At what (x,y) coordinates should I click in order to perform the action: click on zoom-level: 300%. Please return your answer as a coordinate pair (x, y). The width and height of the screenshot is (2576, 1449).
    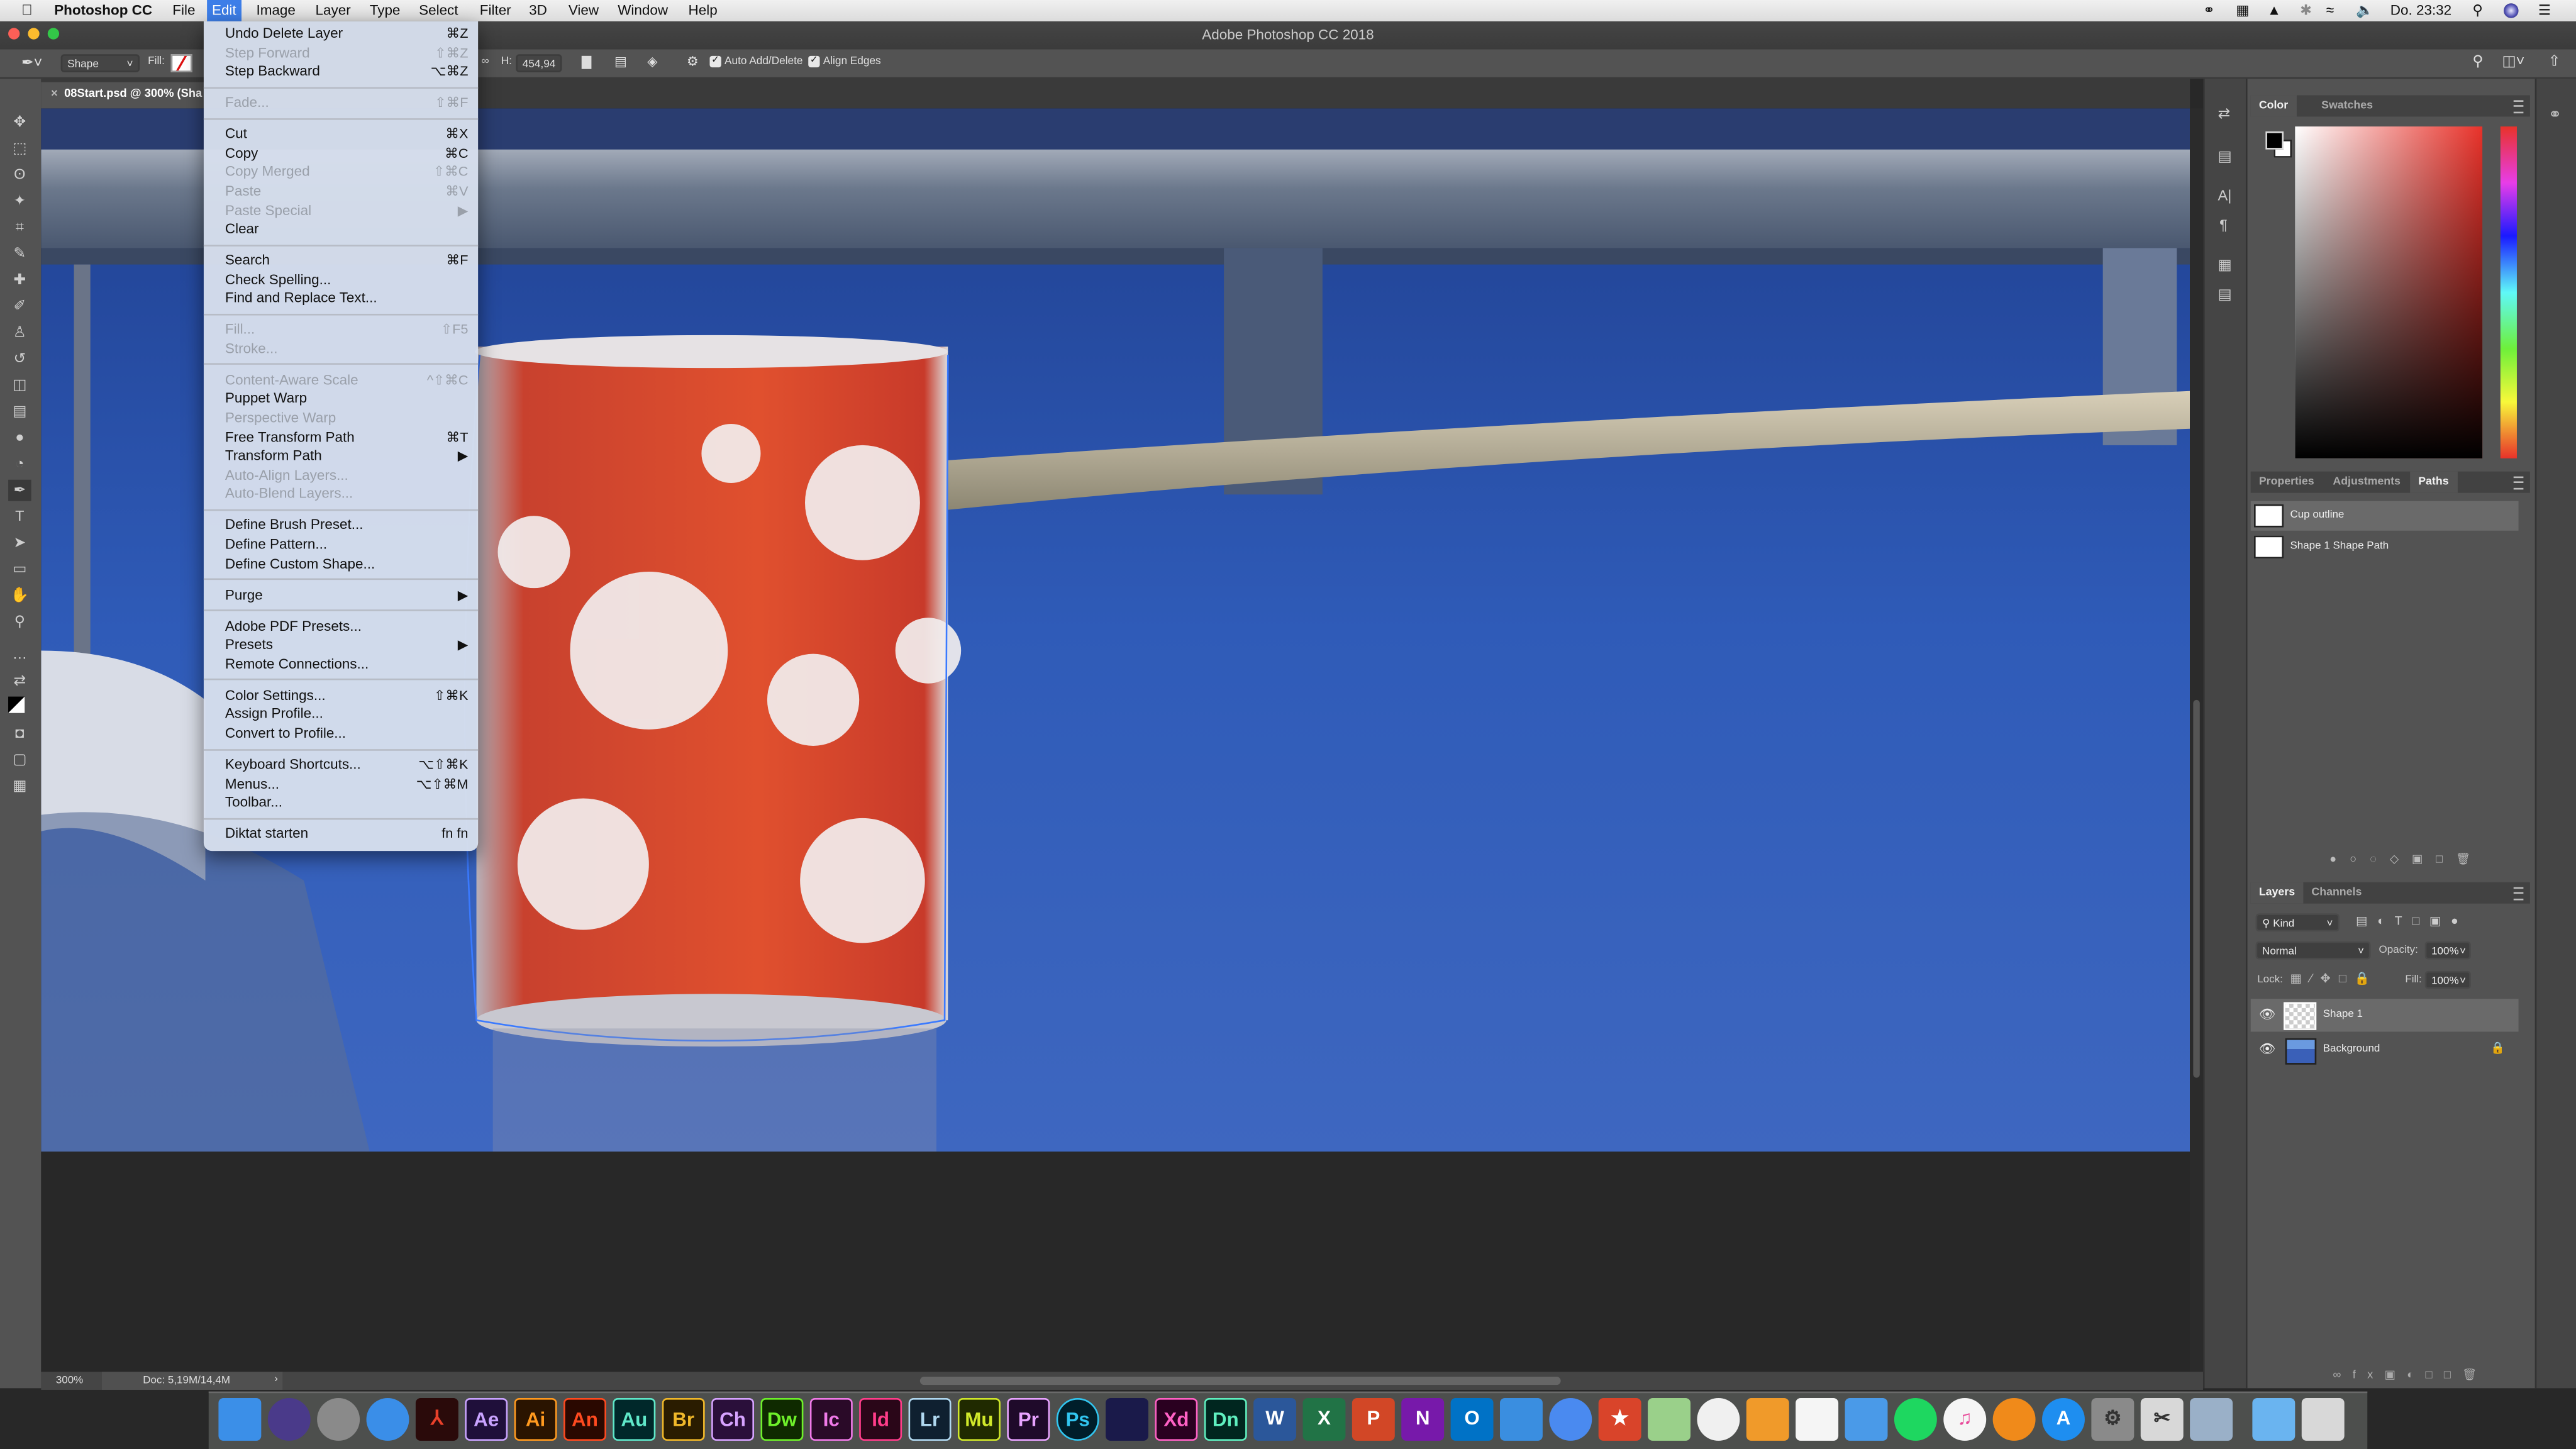
    Looking at the image, I should click on (69, 1380).